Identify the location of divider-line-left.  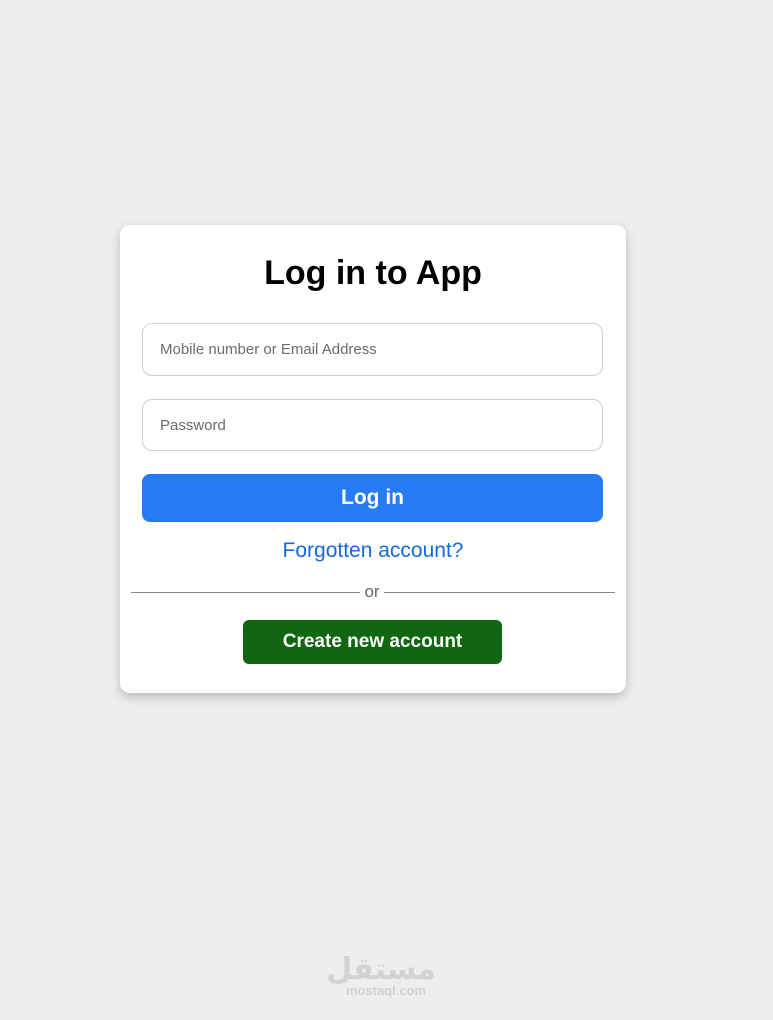
(245, 592).